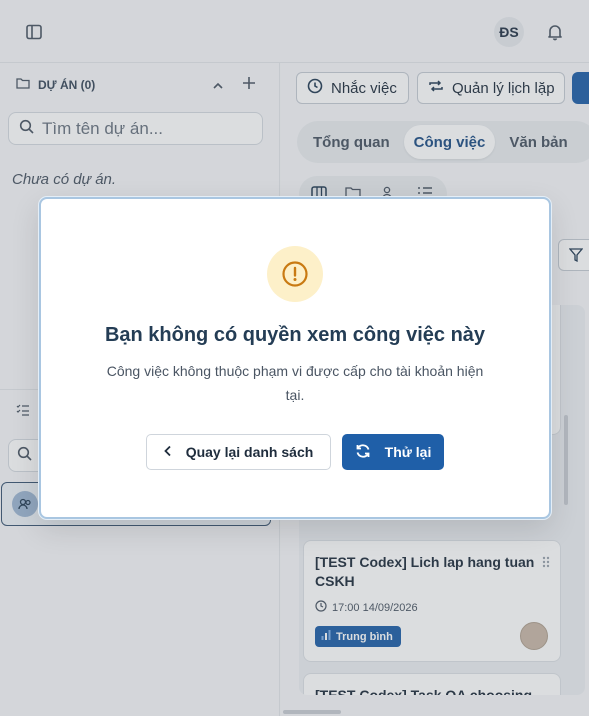  I want to click on retry-label: Thử lại, so click(408, 452).